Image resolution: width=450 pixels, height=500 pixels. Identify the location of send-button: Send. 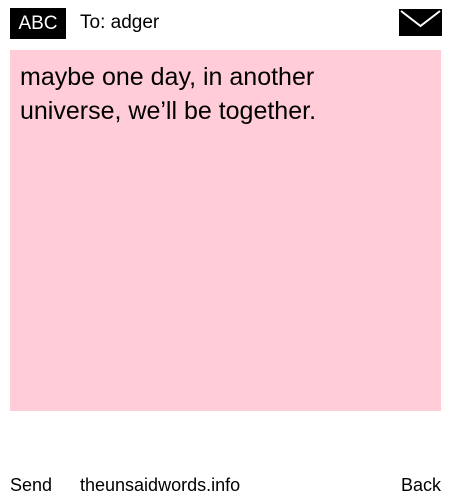
(31, 485).